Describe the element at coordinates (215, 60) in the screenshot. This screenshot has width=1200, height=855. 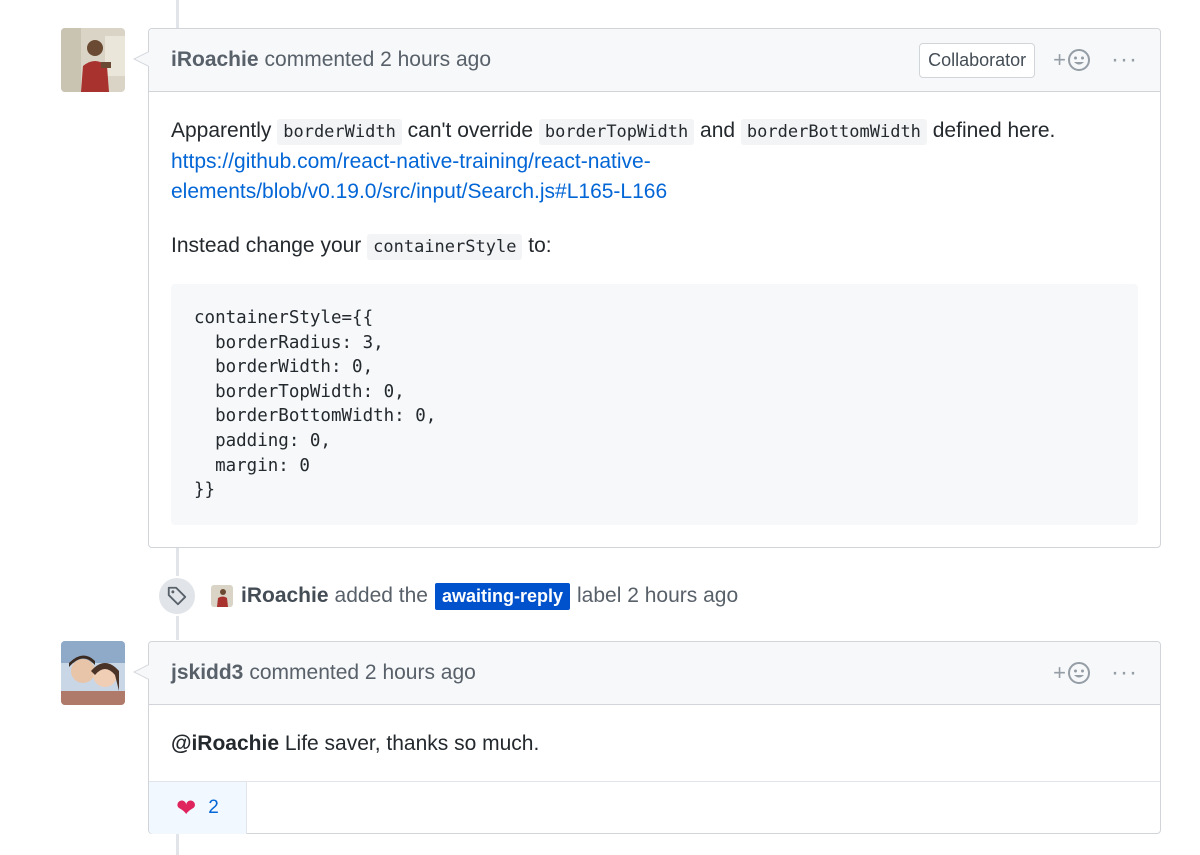
I see `comment-author: iRoachie` at that location.